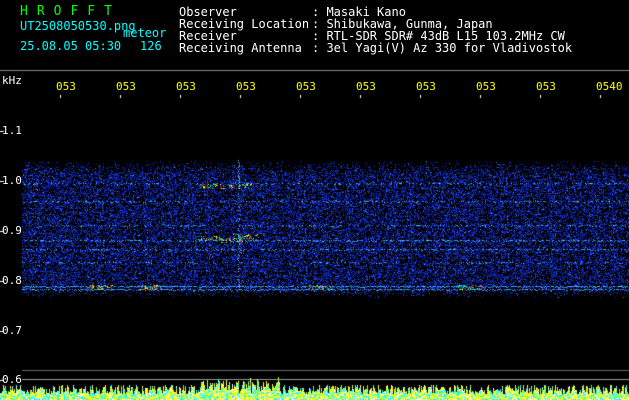  What do you see at coordinates (609, 86) in the screenshot?
I see `x-tick-label: 0540` at bounding box center [609, 86].